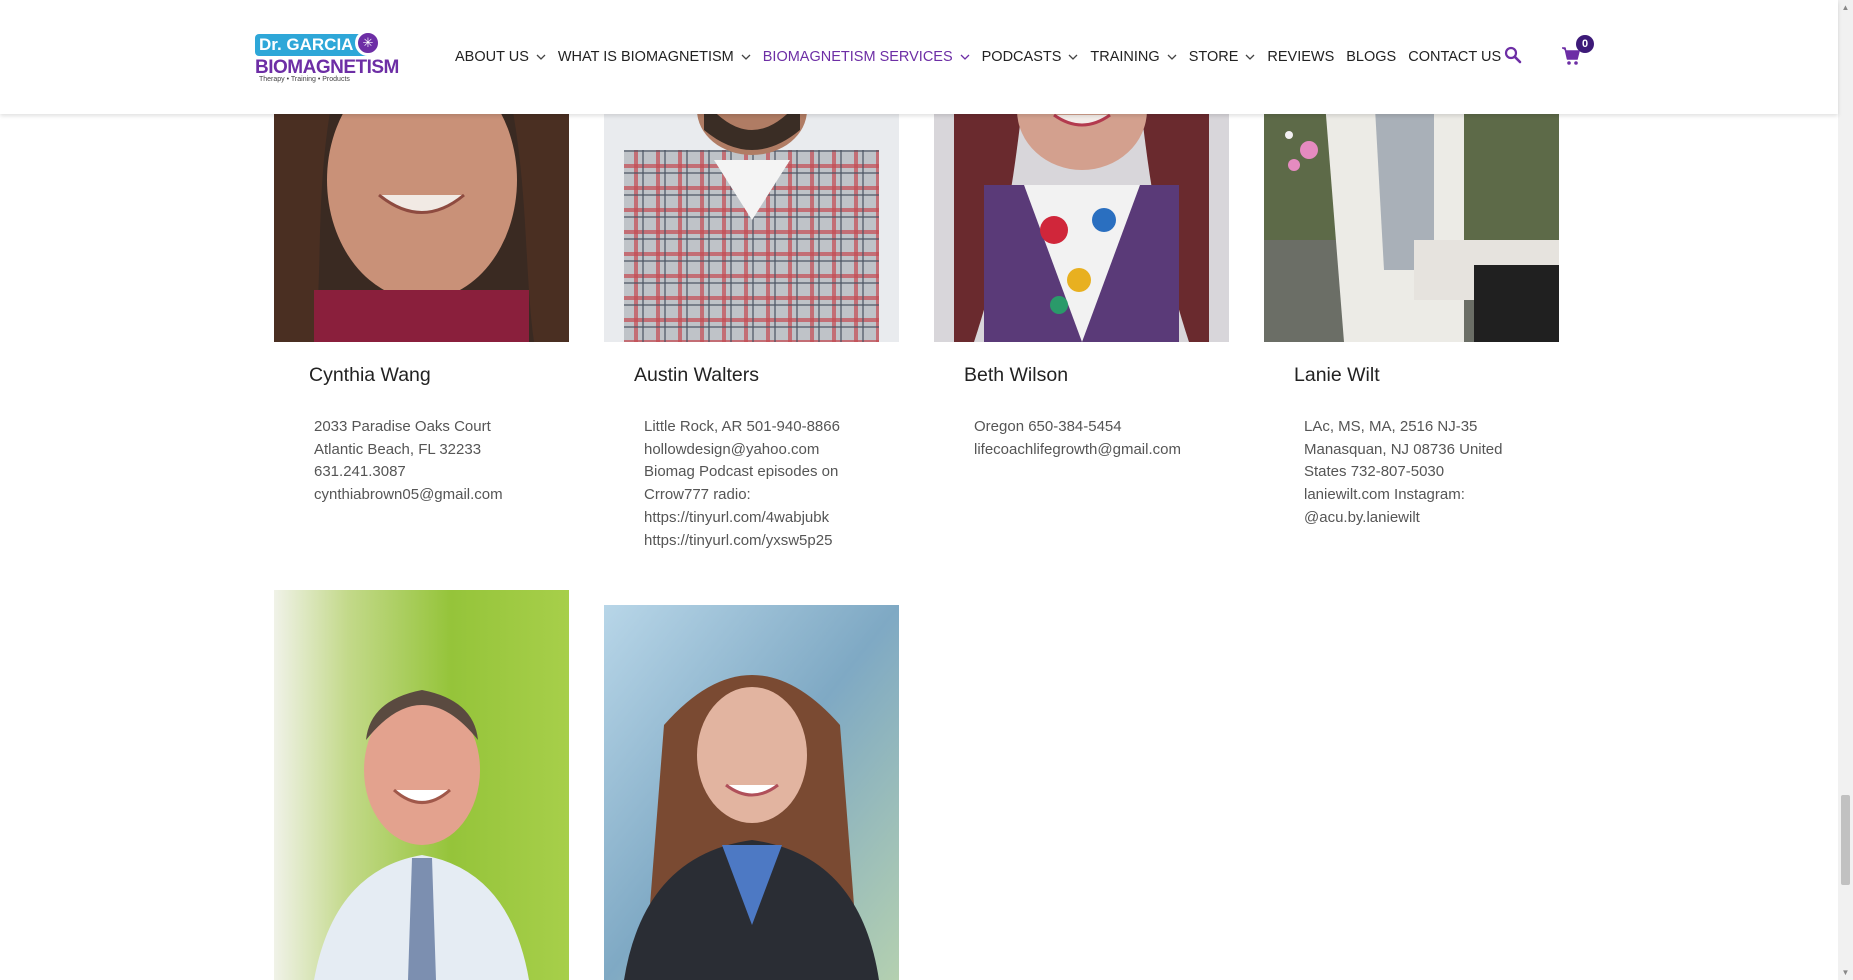 This screenshot has height=980, width=1853. I want to click on contact-line: lifecoachlifegrowth@gmail.com, so click(1077, 449).